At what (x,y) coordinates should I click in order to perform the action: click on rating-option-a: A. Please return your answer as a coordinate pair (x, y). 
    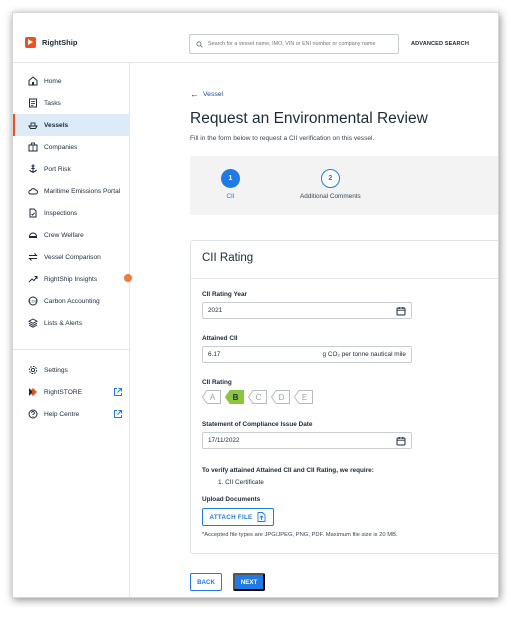
    Looking at the image, I should click on (211, 397).